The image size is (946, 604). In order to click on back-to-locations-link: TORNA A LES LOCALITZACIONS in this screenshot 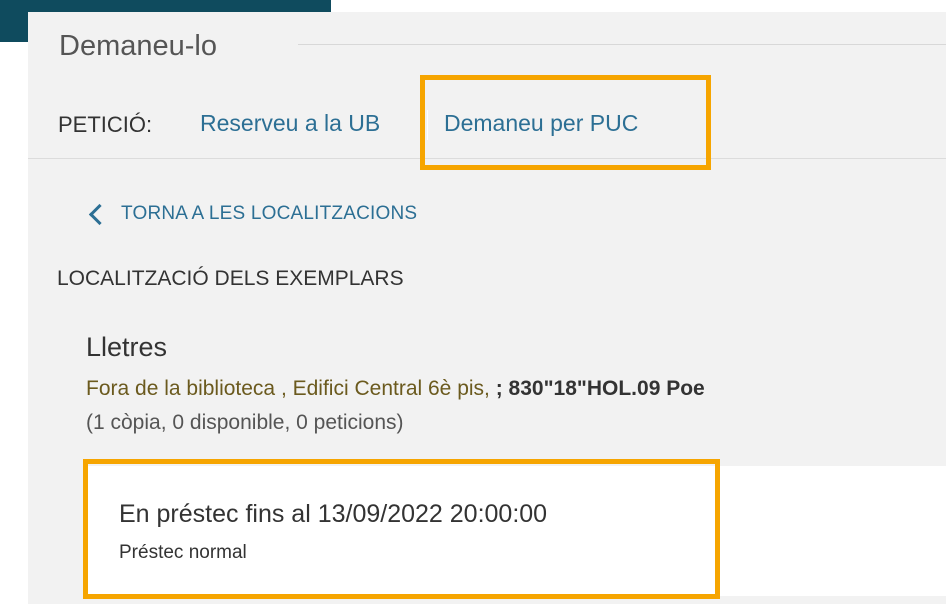, I will do `click(251, 214)`.